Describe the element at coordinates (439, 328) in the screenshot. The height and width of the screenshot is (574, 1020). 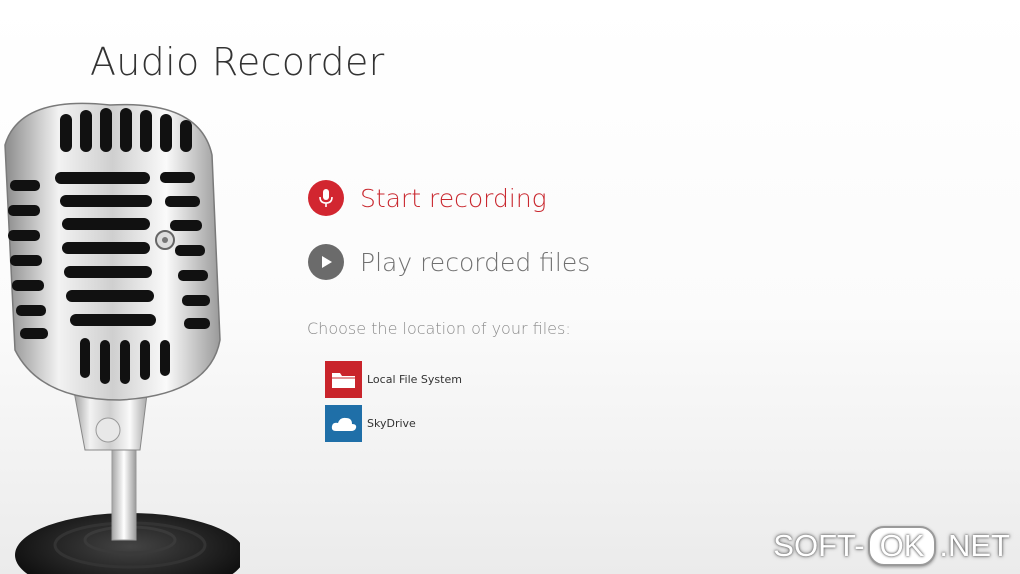
I see `location-heading: Choose the location of your files:` at that location.